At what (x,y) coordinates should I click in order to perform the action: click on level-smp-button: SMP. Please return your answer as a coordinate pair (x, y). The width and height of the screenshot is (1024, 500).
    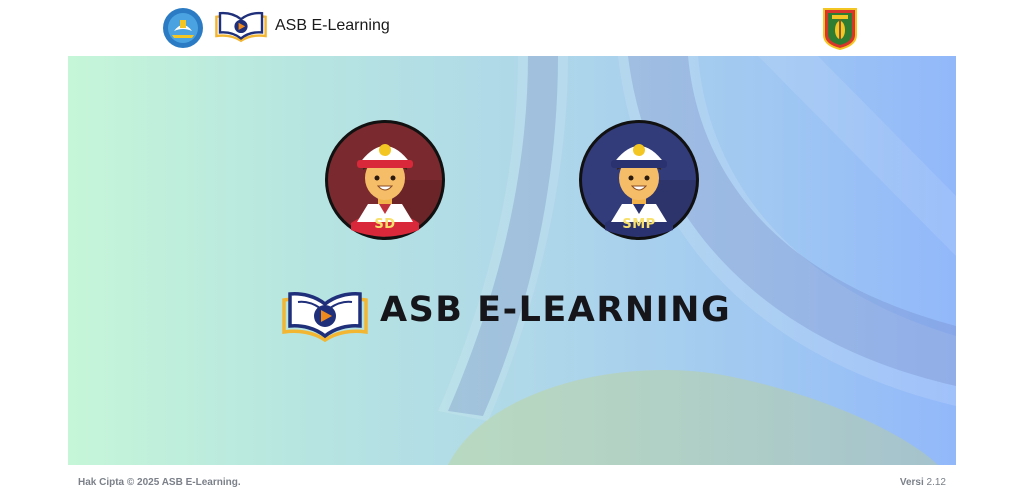
    Looking at the image, I should click on (639, 180).